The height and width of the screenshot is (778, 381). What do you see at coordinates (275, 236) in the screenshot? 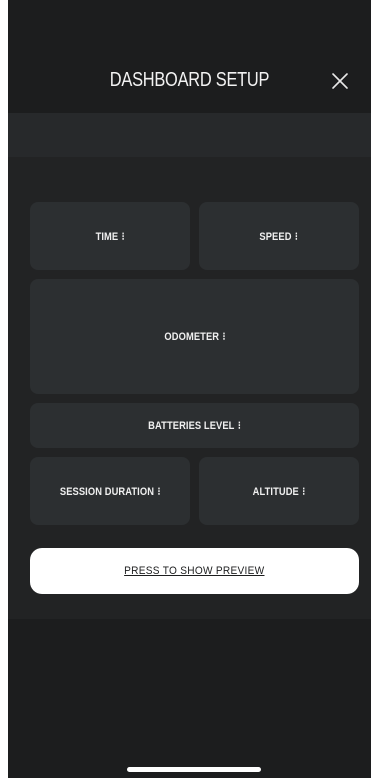
I see `tile-speed-label: SPEED` at bounding box center [275, 236].